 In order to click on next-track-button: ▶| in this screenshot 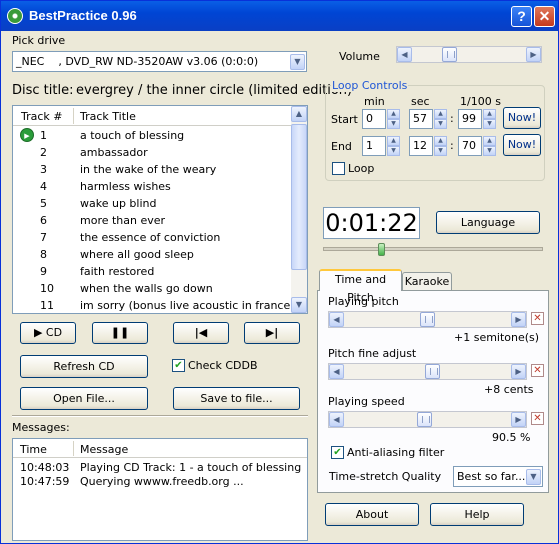, I will do `click(272, 333)`.